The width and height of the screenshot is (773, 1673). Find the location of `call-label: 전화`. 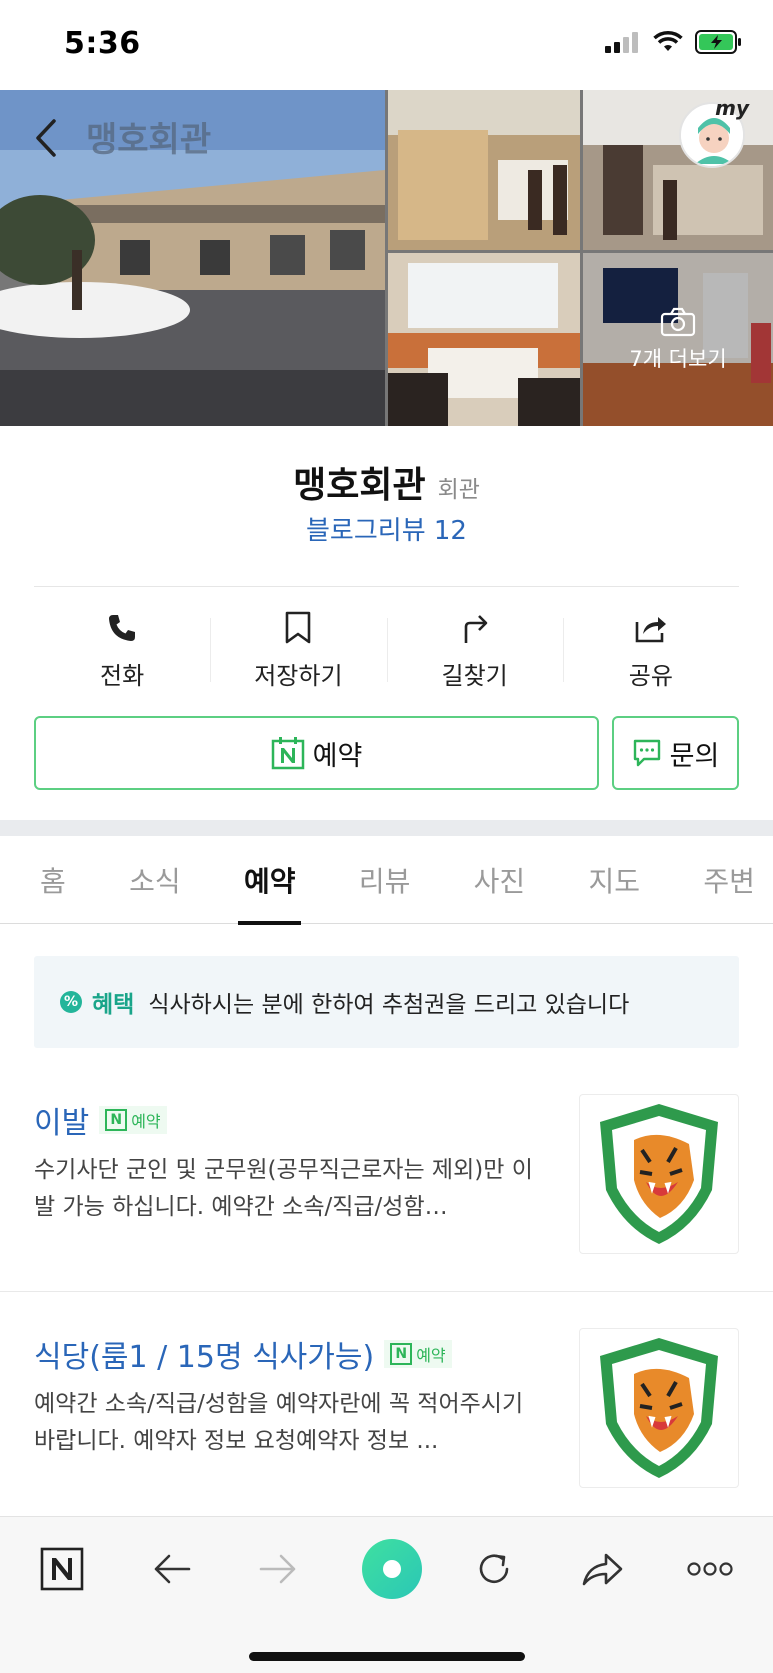

call-label: 전화 is located at coordinates (122, 675).